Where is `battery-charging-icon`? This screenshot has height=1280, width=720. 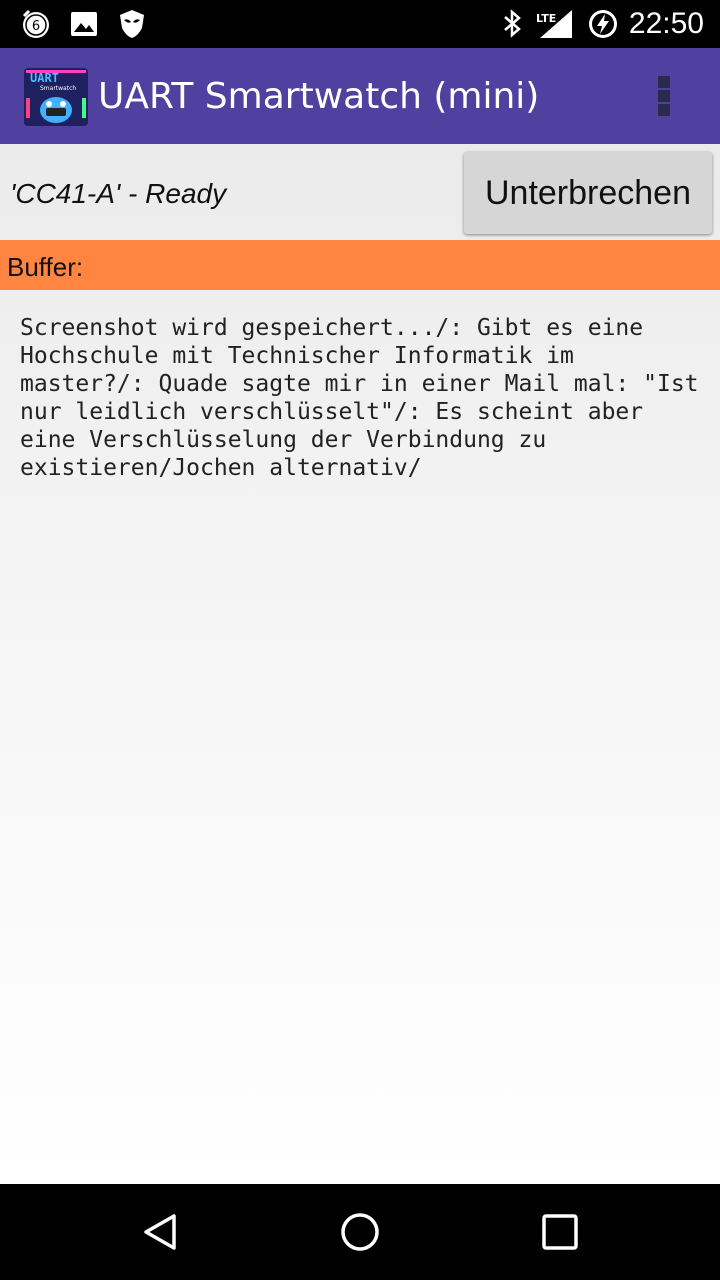
battery-charging-icon is located at coordinates (603, 24).